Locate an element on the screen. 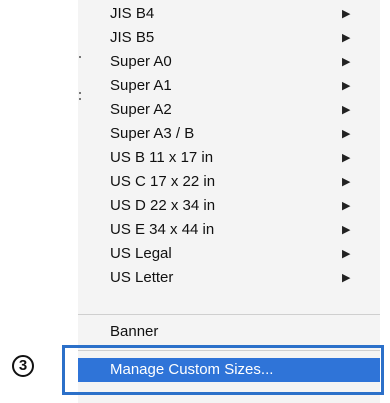 The height and width of the screenshot is (403, 390). menu-item-label: US Legal is located at coordinates (141, 253).